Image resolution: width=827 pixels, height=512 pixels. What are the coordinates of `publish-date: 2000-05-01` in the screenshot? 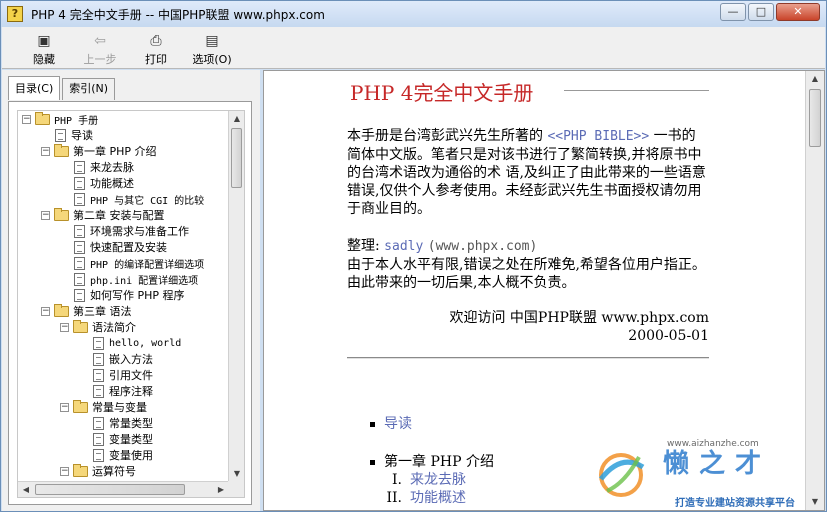 It's located at (668, 336).